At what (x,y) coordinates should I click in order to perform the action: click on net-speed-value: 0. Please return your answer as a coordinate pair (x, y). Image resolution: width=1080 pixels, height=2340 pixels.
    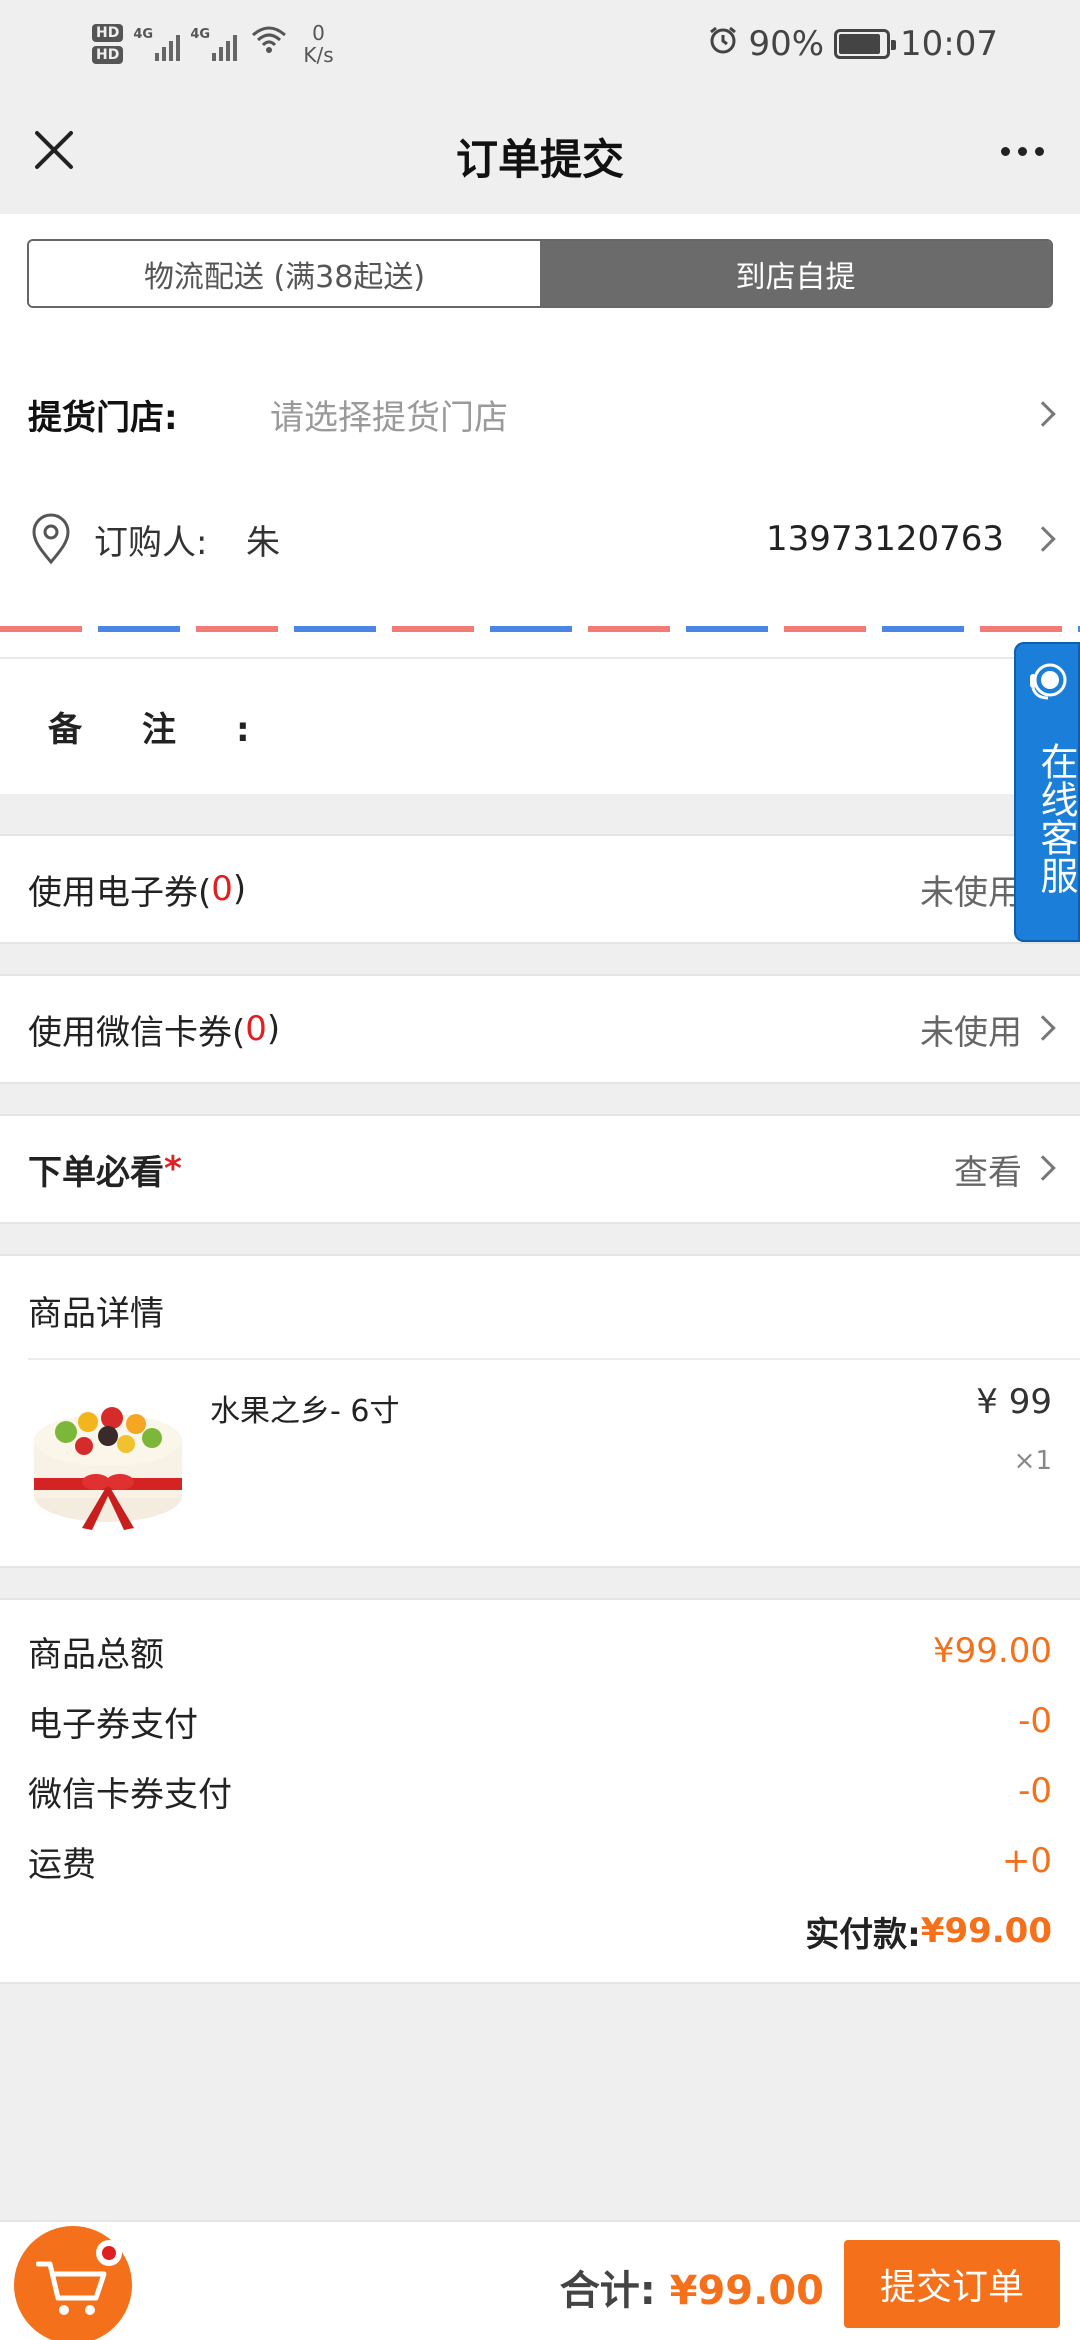
    Looking at the image, I should click on (318, 33).